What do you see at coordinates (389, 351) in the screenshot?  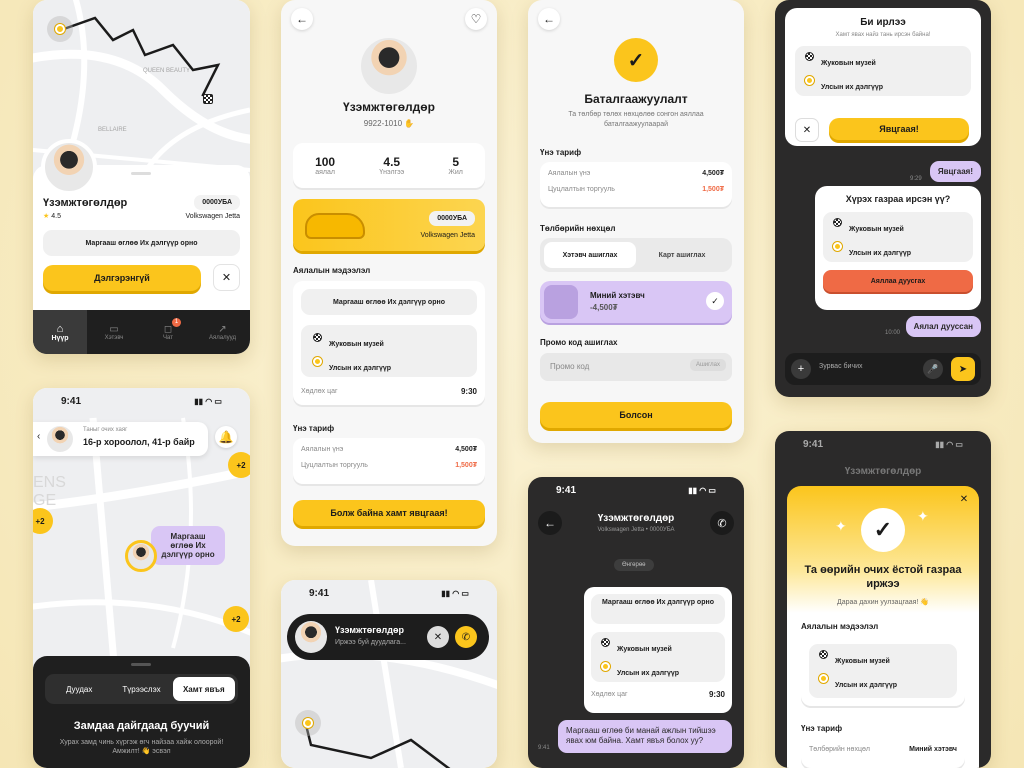 I see `route-box: Жуковын музей Улсын их дэлгүүр` at bounding box center [389, 351].